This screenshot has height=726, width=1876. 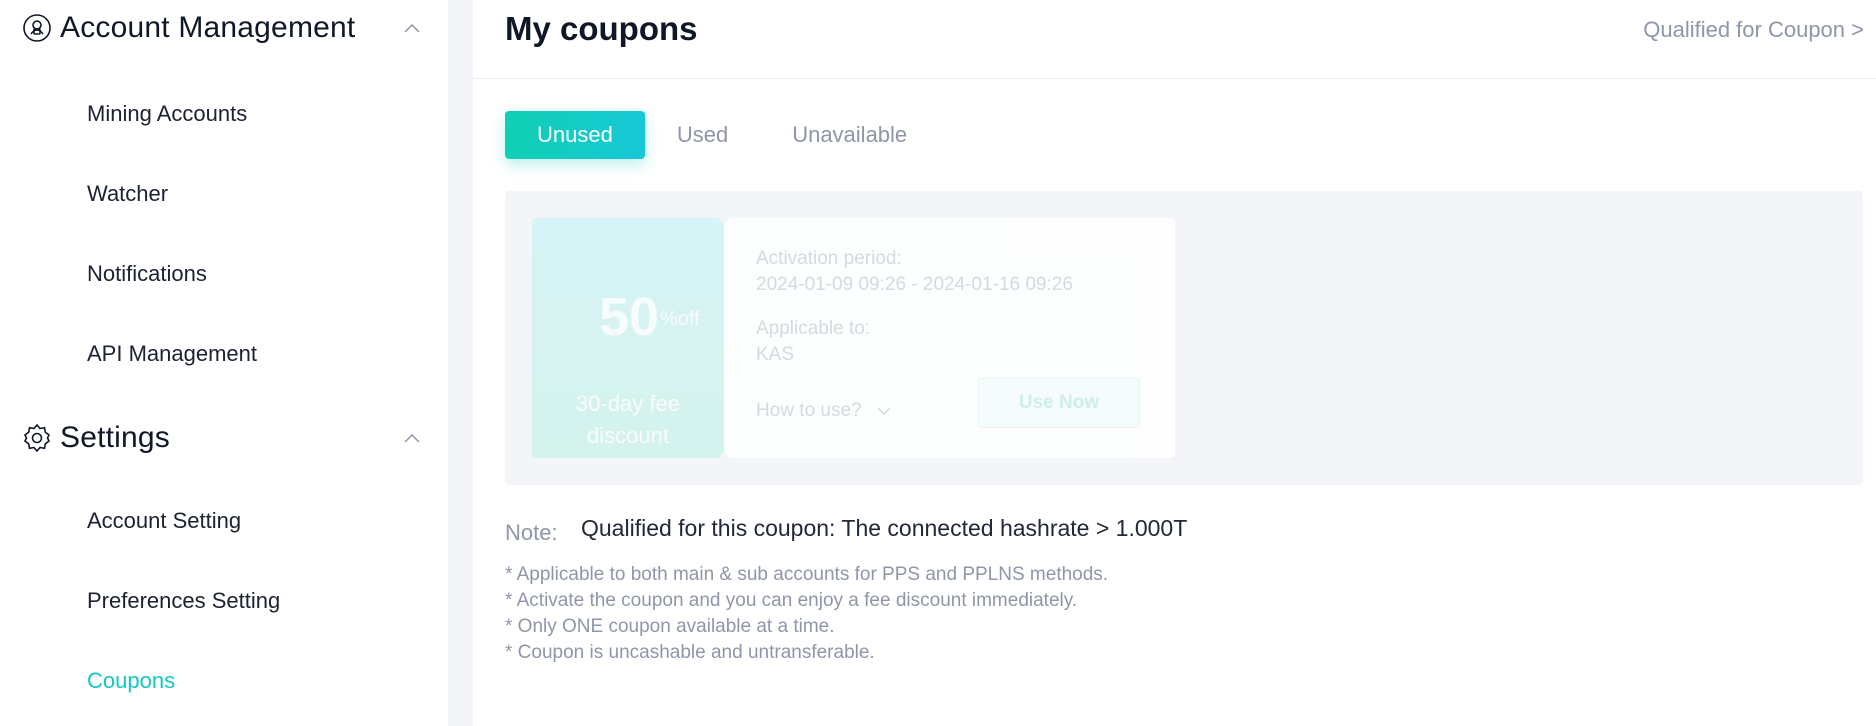 What do you see at coordinates (775, 354) in the screenshot?
I see `applicable-value: KAS` at bounding box center [775, 354].